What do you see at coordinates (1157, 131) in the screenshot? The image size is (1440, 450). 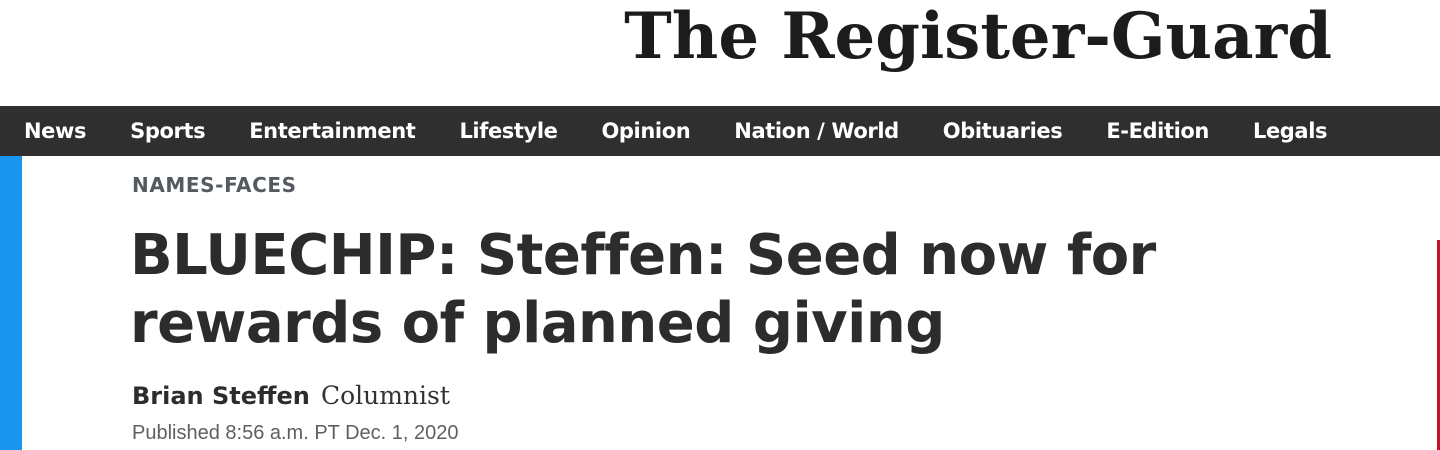 I see `nav-item-e-edition: E-Edition` at bounding box center [1157, 131].